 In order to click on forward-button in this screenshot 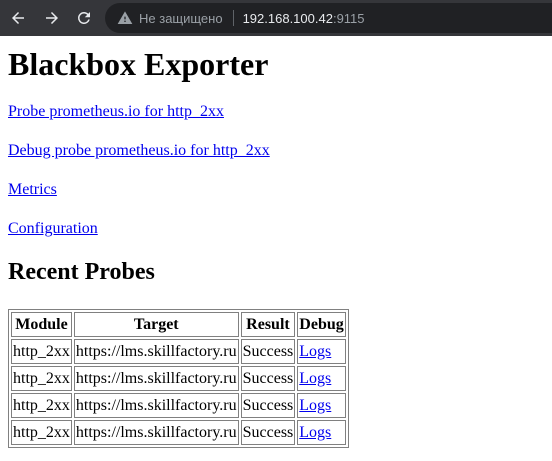, I will do `click(52, 18)`.